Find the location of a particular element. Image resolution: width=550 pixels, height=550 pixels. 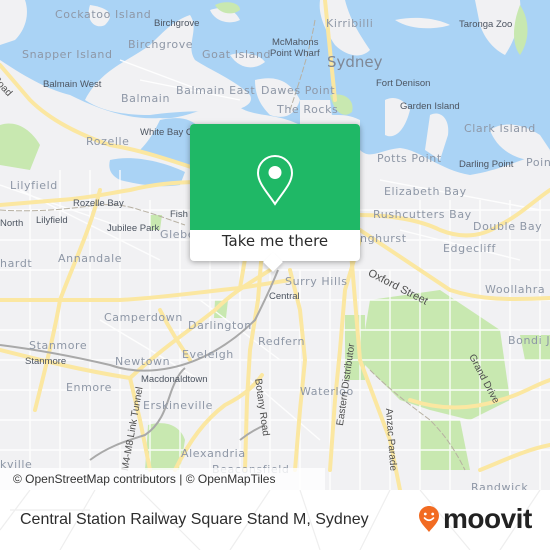

place-label-potts-point: Potts Point is located at coordinates (409, 158).